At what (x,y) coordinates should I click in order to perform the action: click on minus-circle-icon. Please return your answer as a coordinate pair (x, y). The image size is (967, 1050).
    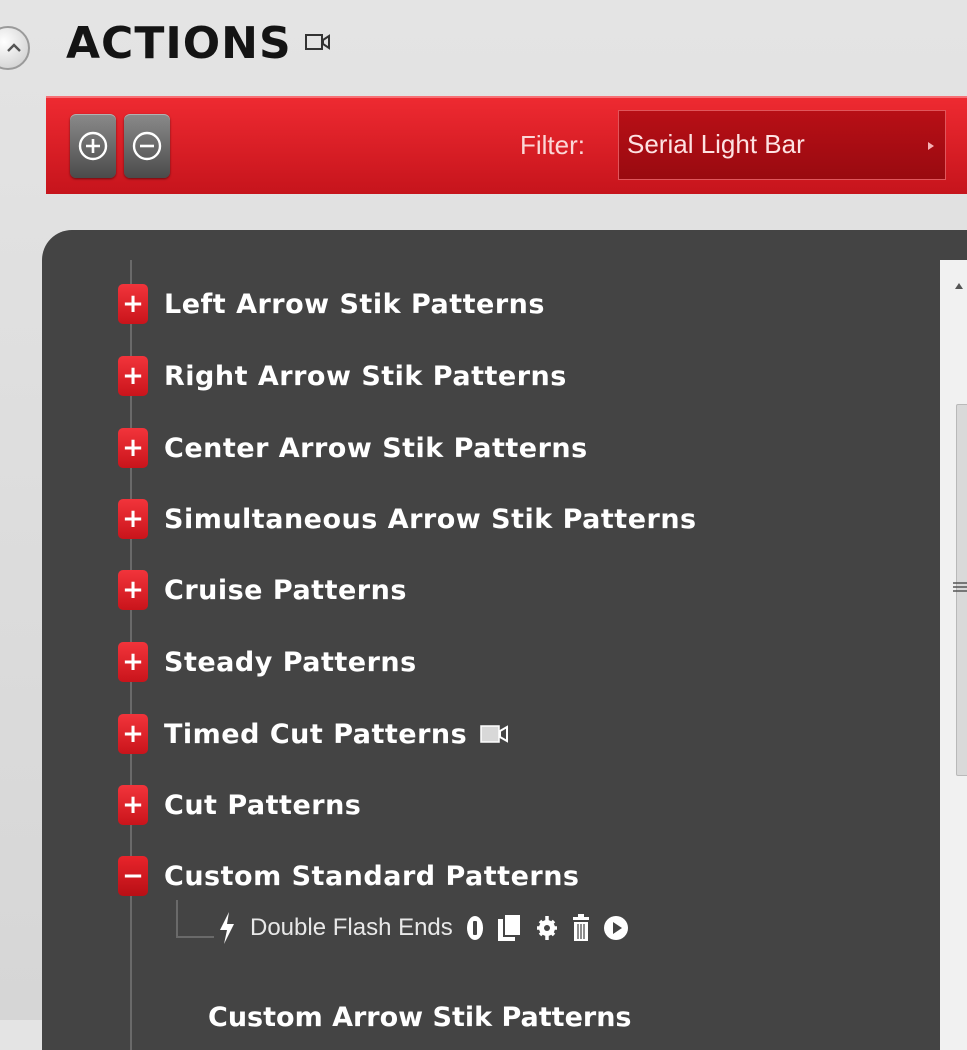
    Looking at the image, I should click on (147, 146).